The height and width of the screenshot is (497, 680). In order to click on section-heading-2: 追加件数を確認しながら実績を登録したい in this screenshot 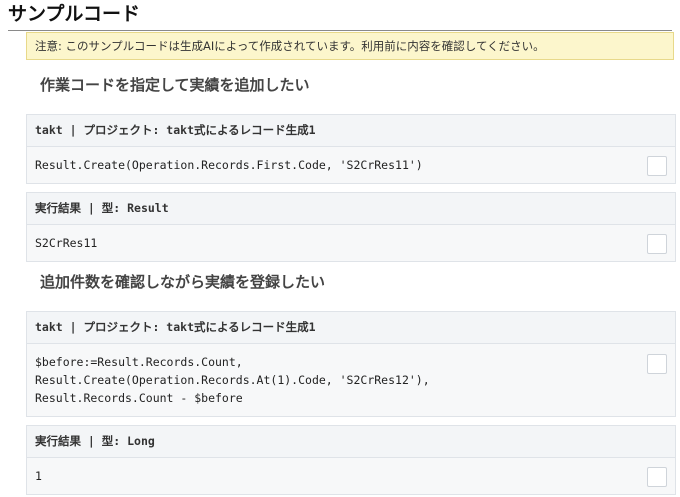, I will do `click(183, 282)`.